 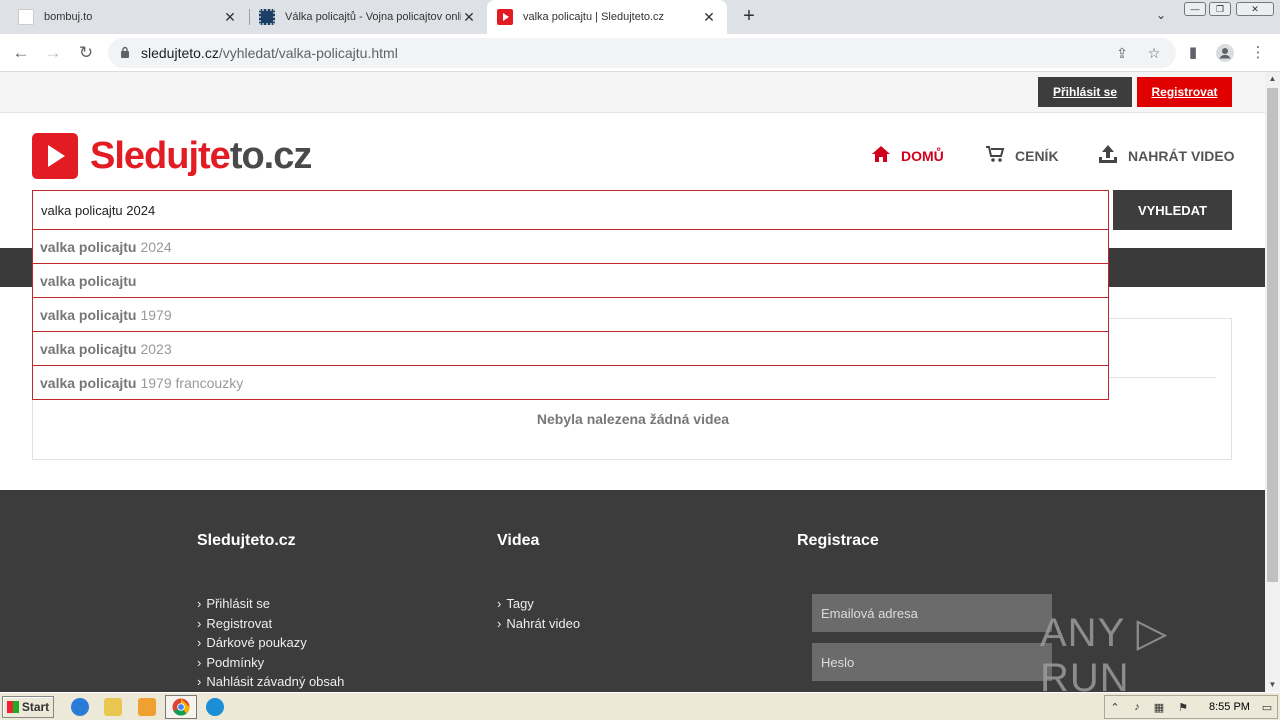 What do you see at coordinates (505, 17) in the screenshot?
I see `youtube-play-icon` at bounding box center [505, 17].